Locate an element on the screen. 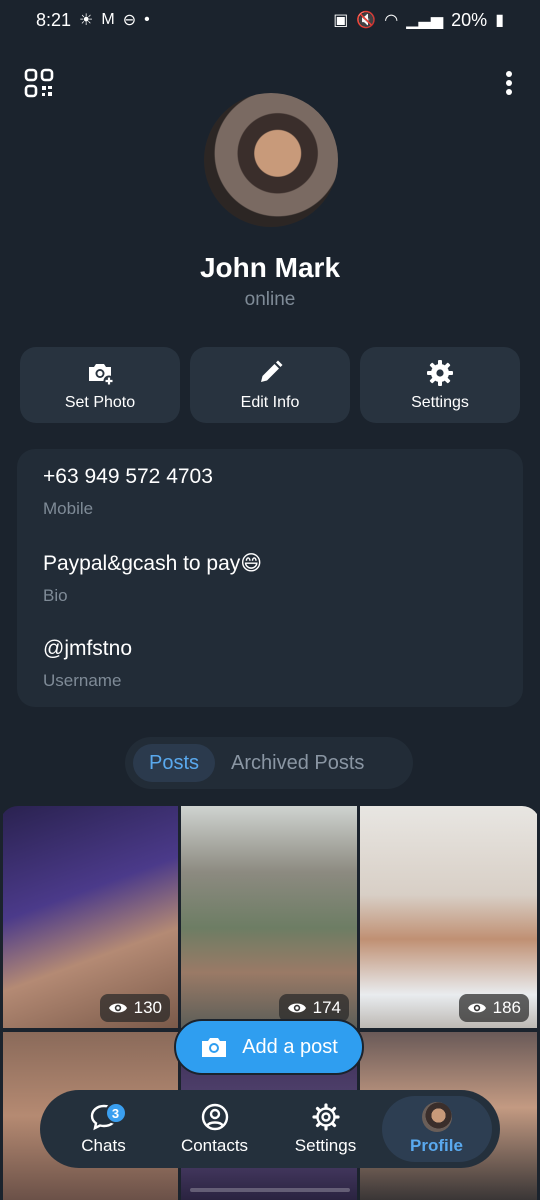 The height and width of the screenshot is (1200, 540). edit-info-label: Edit Info is located at coordinates (270, 402).